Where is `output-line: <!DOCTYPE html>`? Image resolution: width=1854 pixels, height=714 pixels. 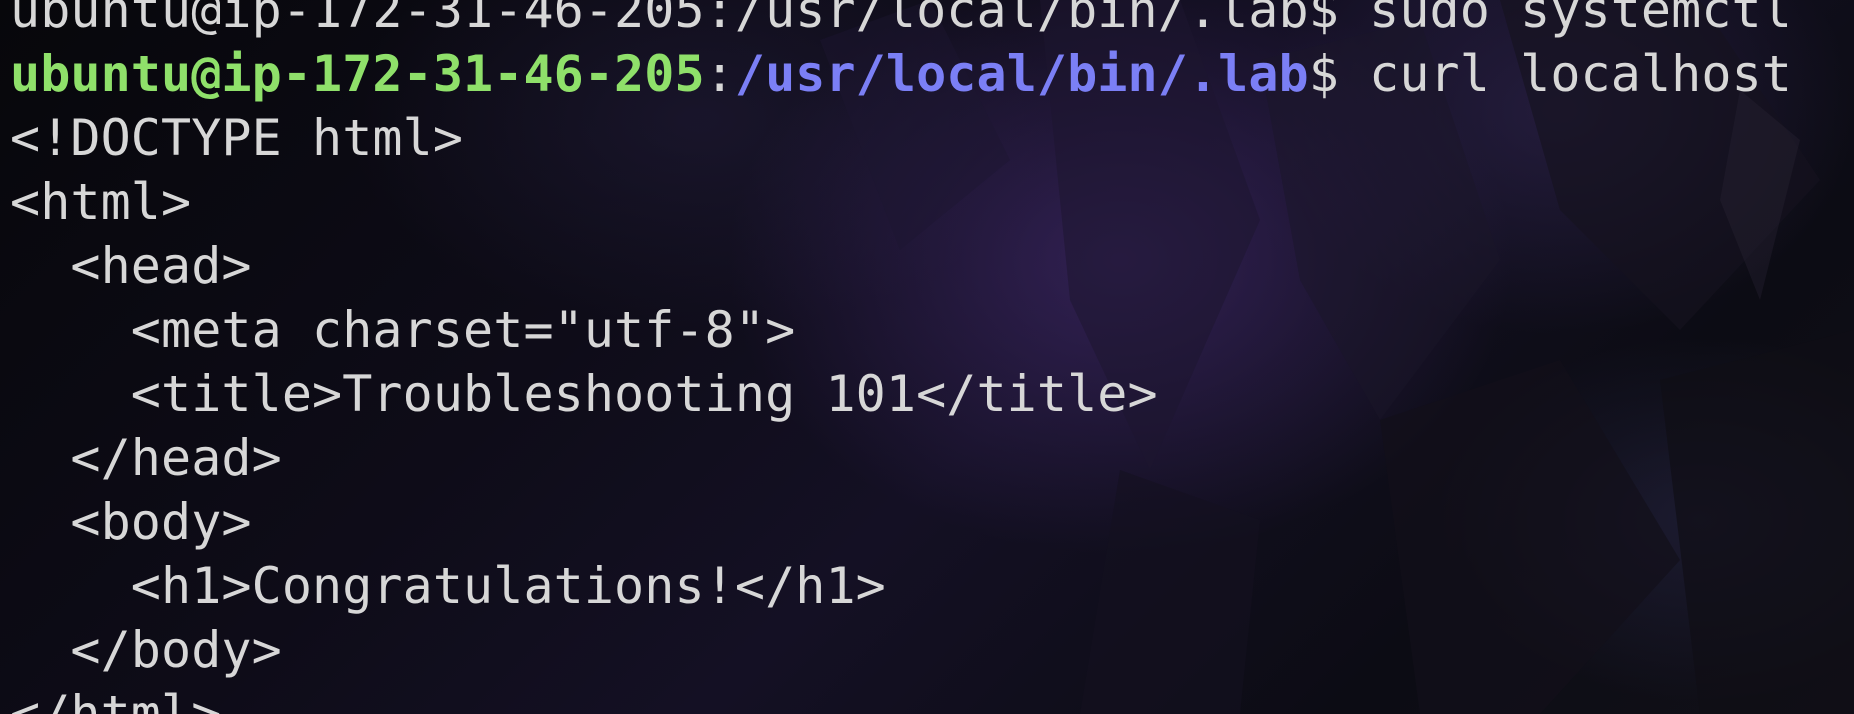
output-line: <!DOCTYPE html> is located at coordinates (237, 138).